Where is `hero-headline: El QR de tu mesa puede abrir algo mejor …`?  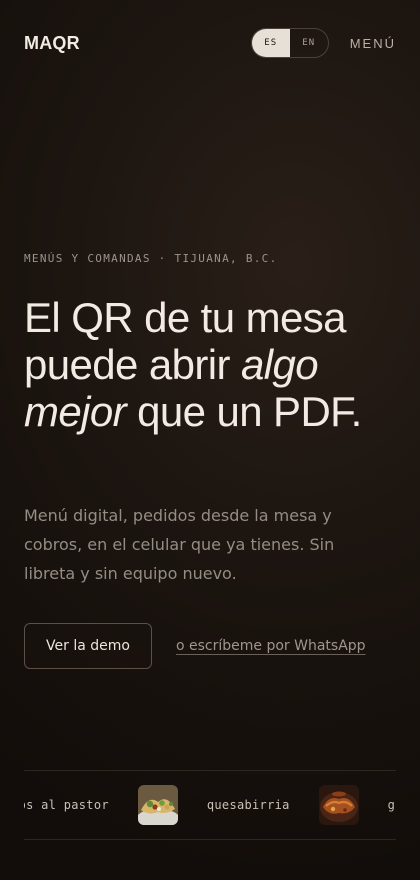
hero-headline: El QR de tu mesa puede abrir algo mejor … is located at coordinates (210, 364).